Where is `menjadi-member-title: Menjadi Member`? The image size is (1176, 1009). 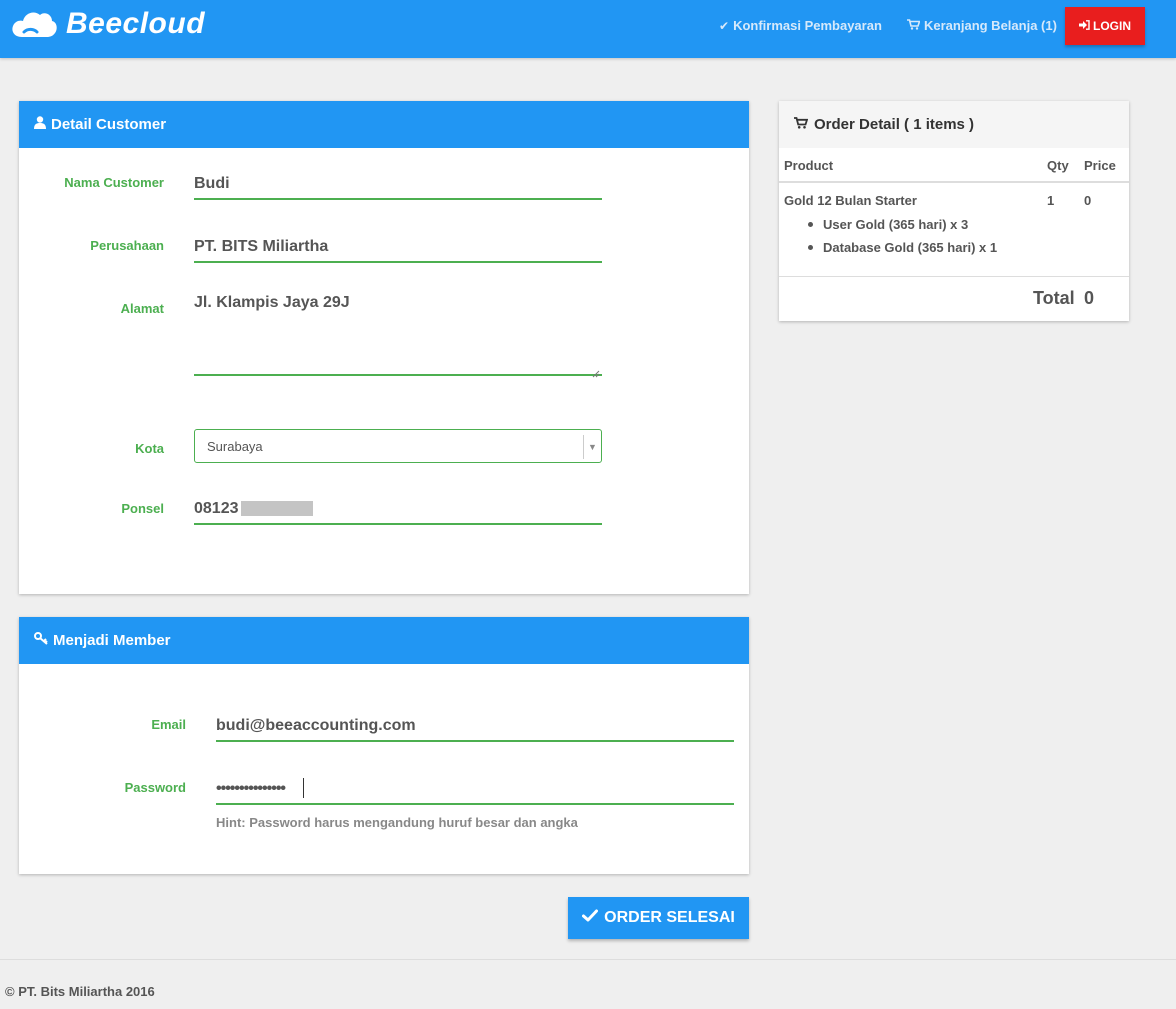
menjadi-member-title: Menjadi Member is located at coordinates (112, 640).